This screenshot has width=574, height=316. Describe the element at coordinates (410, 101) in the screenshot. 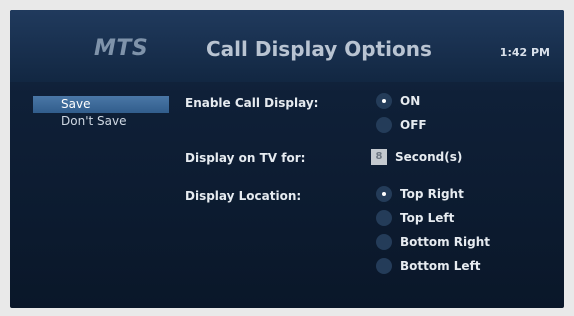

I see `radio-on-label: ON` at that location.